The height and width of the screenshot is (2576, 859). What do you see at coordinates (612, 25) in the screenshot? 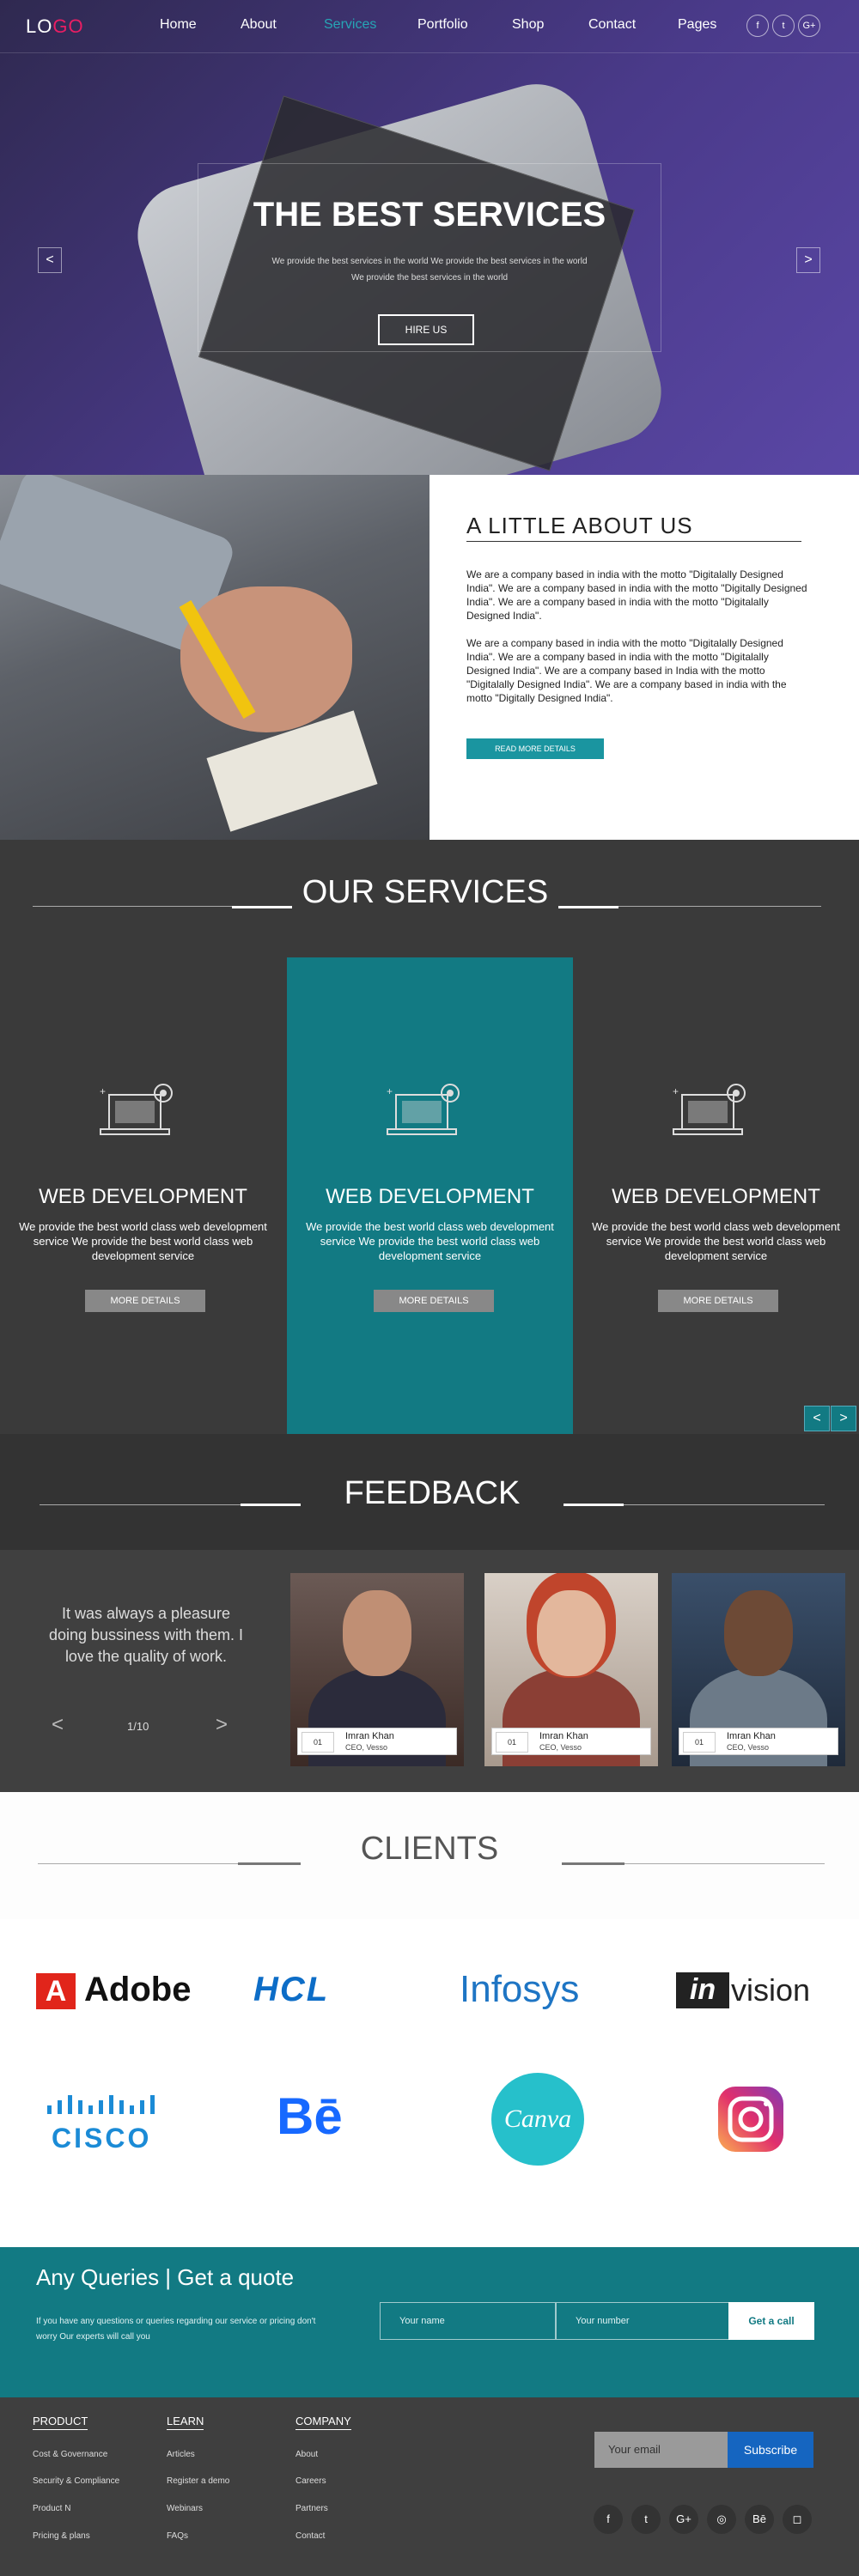
I see `nav-contact: Contact` at bounding box center [612, 25].